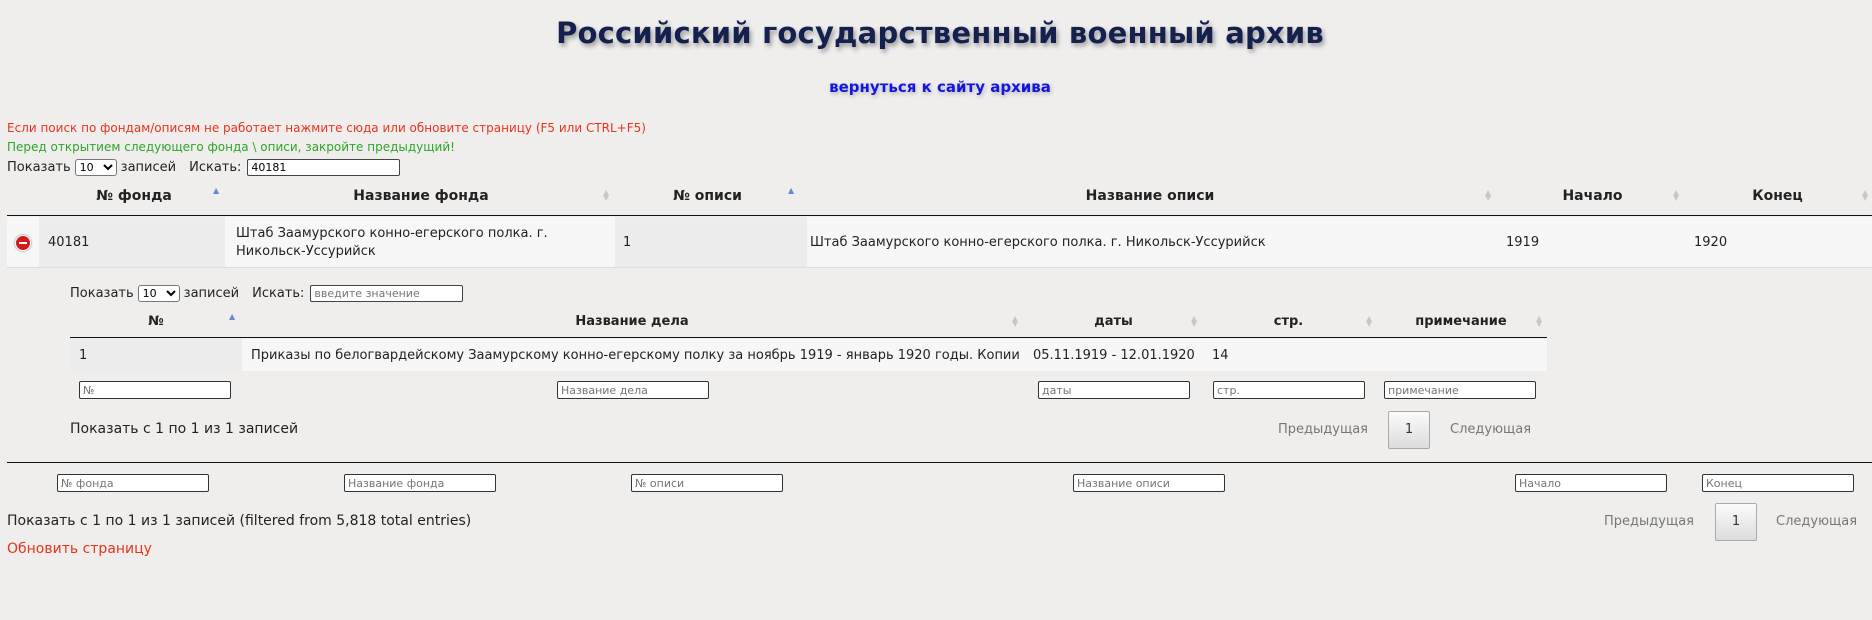 The height and width of the screenshot is (620, 1872). Describe the element at coordinates (939, 267) in the screenshot. I see `row-divider` at that location.